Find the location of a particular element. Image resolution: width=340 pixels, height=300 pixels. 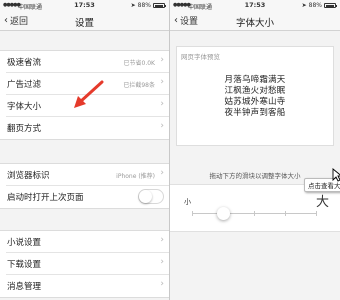

setting-label: 浏览器标识 is located at coordinates (28, 176).